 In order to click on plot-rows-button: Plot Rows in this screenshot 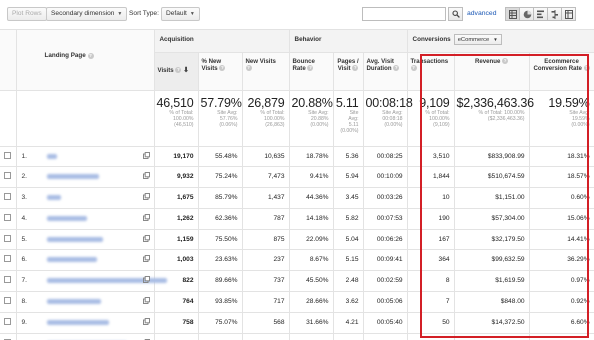, I will do `click(27, 14)`.